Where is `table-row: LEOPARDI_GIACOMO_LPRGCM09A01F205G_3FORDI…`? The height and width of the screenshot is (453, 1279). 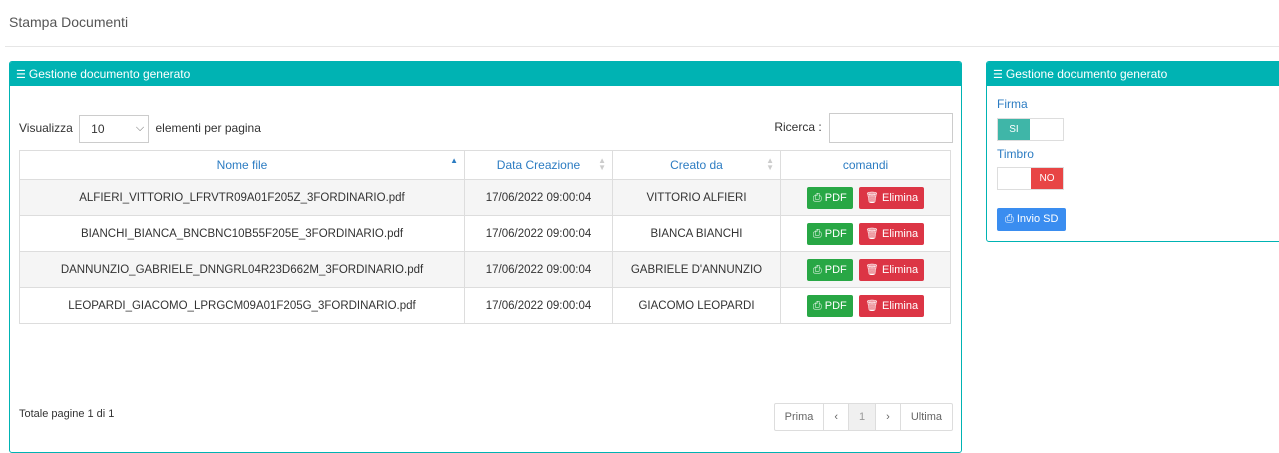
table-row: LEOPARDI_GIACOMO_LPRGCM09A01F205G_3FORDI… is located at coordinates (485, 305).